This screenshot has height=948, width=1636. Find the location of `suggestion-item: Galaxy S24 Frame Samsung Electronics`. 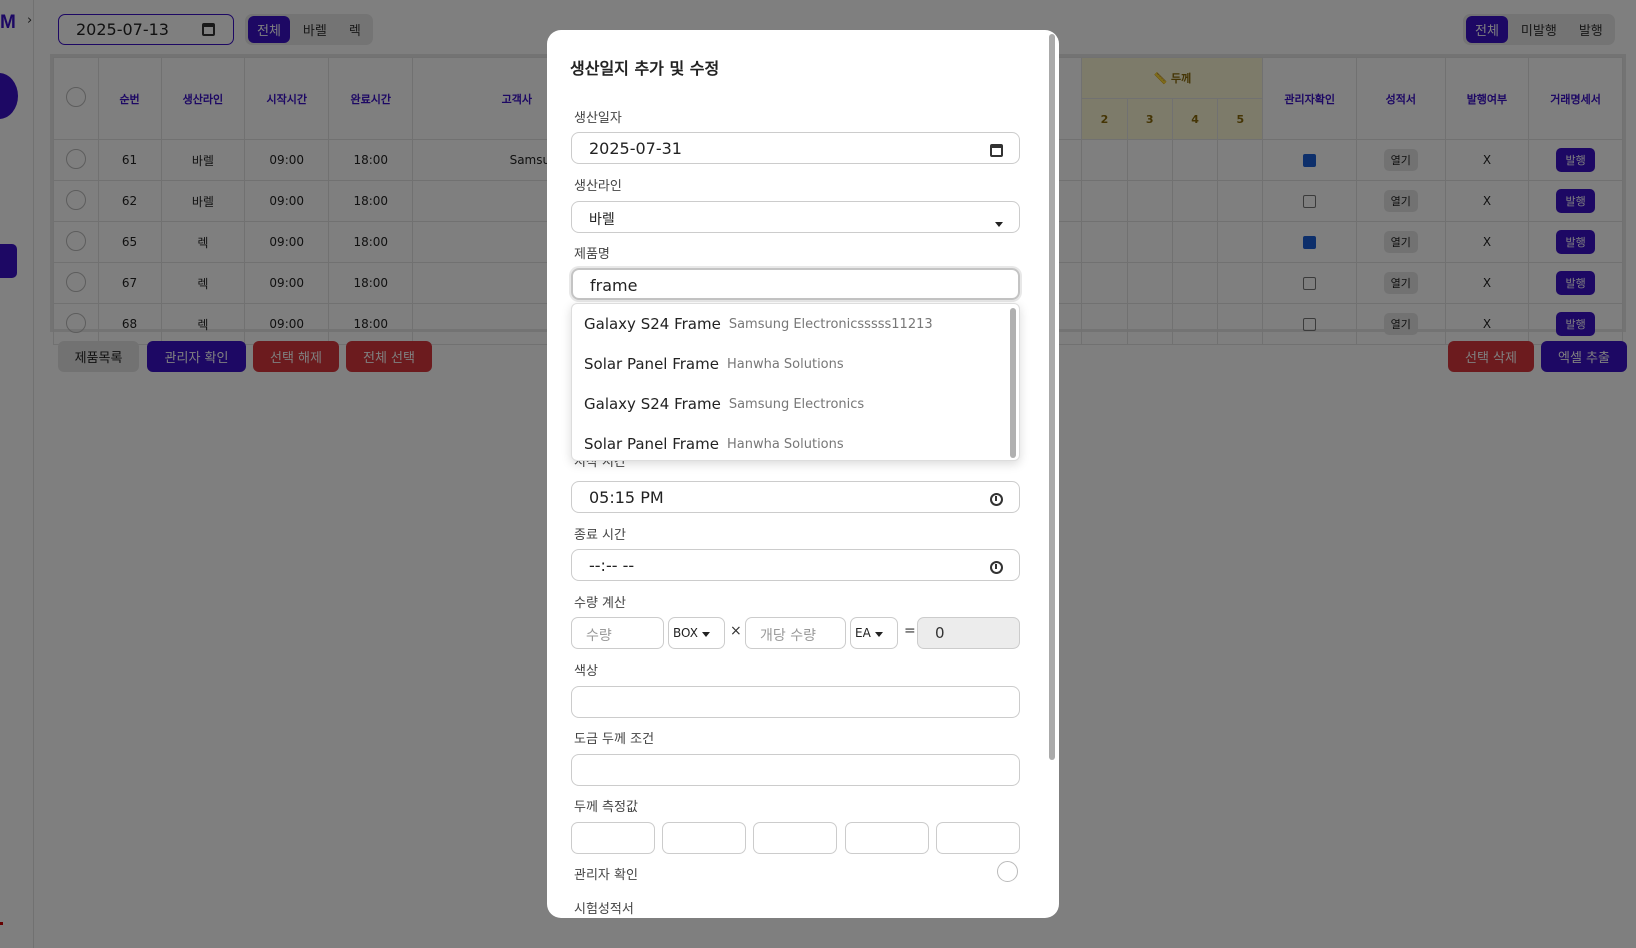

suggestion-item: Galaxy S24 Frame Samsung Electronics is located at coordinates (794, 404).